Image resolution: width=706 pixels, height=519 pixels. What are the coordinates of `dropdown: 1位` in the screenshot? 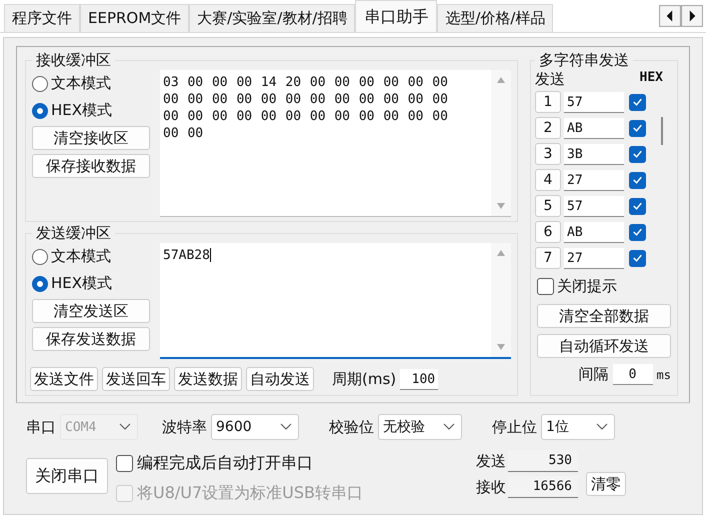 It's located at (578, 427).